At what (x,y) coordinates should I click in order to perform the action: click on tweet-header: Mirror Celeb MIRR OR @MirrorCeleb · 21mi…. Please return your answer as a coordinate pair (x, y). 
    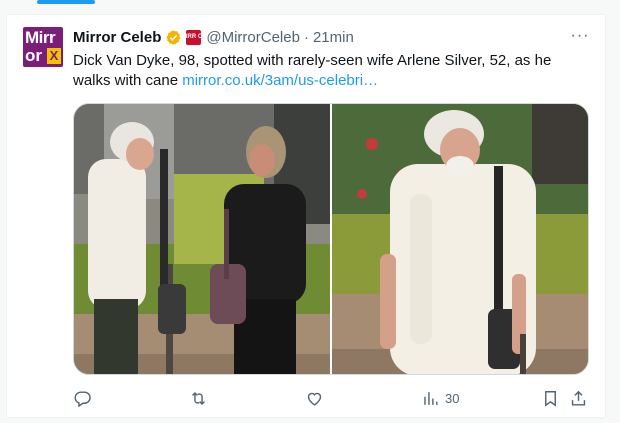
    Looking at the image, I should click on (213, 37).